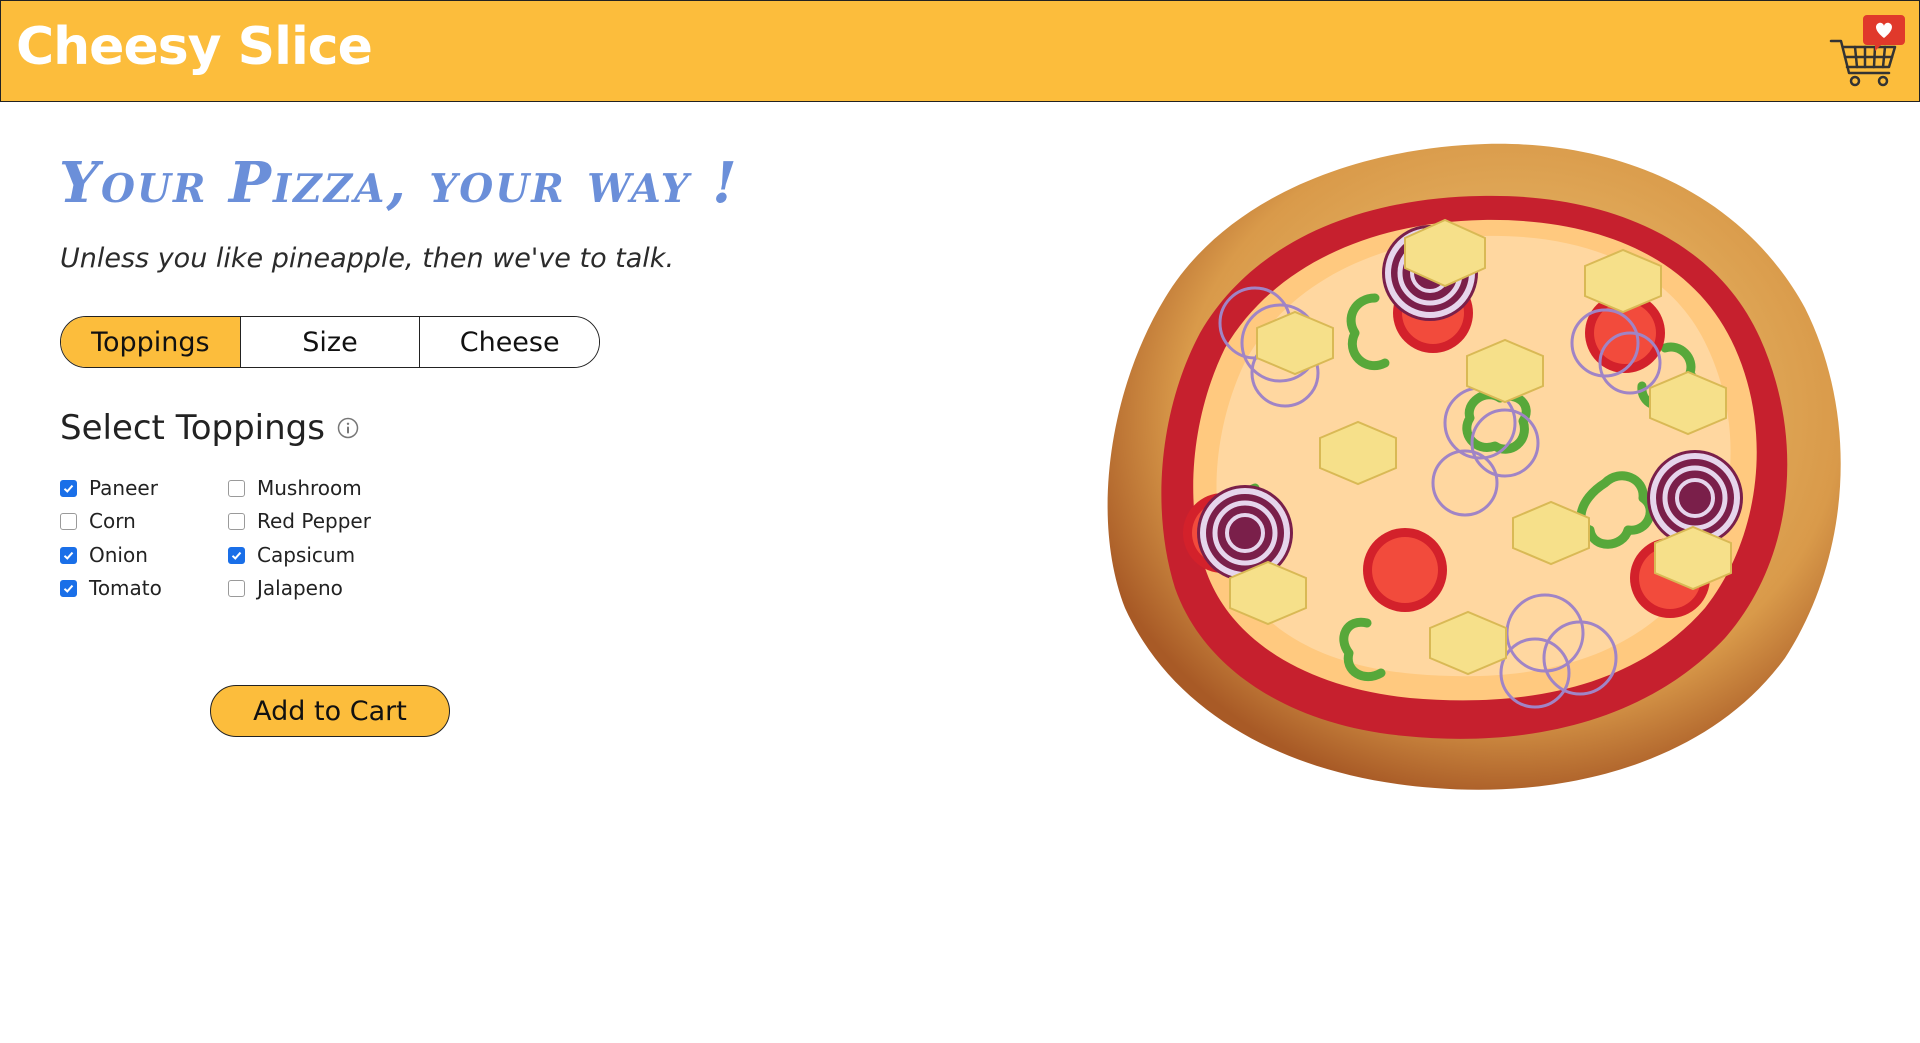 This screenshot has width=1920, height=1043. Describe the element at coordinates (123, 488) in the screenshot. I see `paneer-label: Paneer` at that location.